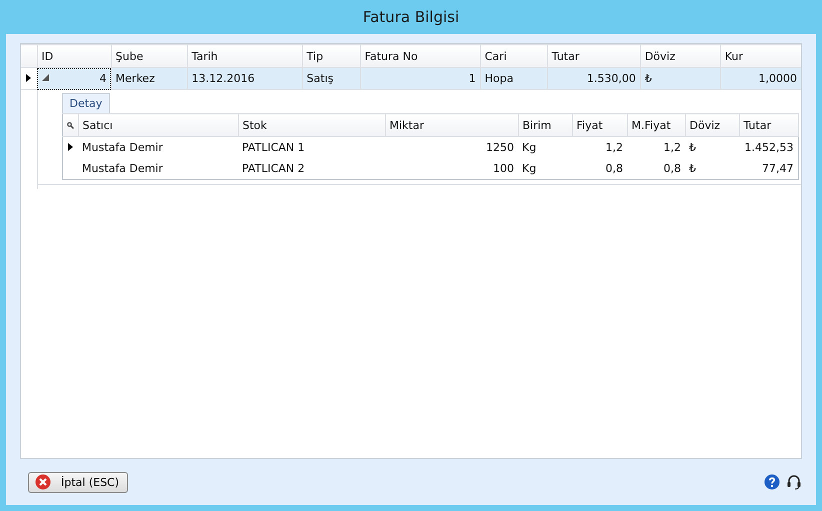  Describe the element at coordinates (768, 169) in the screenshot. I see `table-cell: 77,47` at that location.